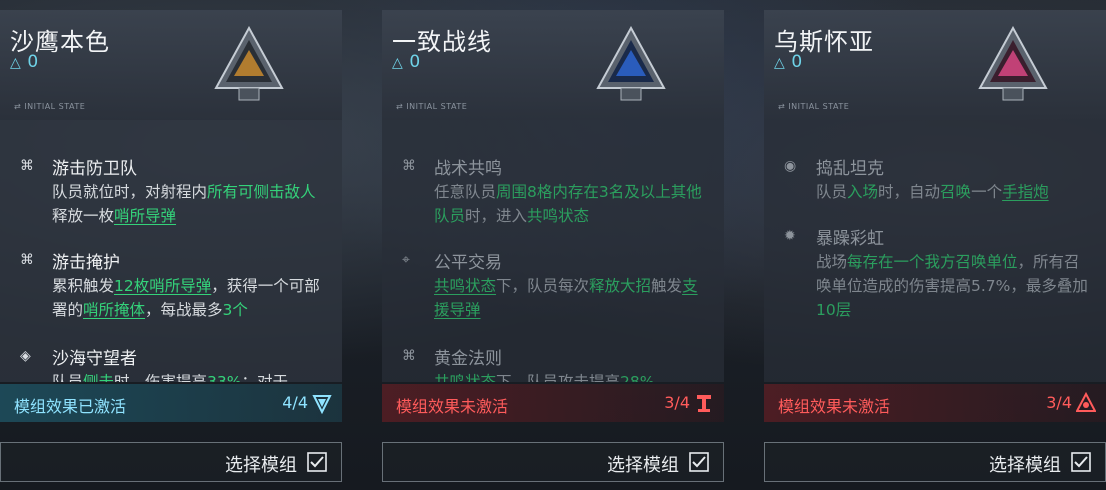 This screenshot has height=490, width=1106. I want to click on skill-name: 捣乱坦克, so click(850, 169).